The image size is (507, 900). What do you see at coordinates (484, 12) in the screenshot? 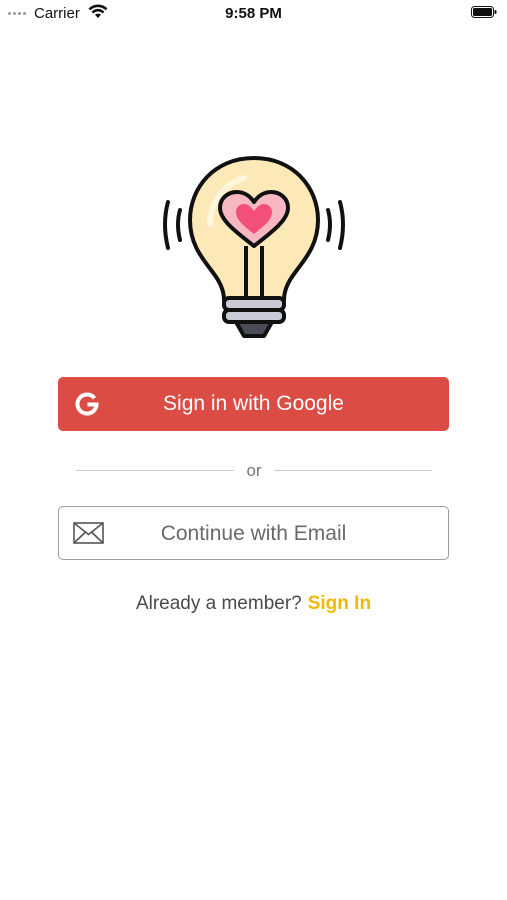
I see `battery-icon` at bounding box center [484, 12].